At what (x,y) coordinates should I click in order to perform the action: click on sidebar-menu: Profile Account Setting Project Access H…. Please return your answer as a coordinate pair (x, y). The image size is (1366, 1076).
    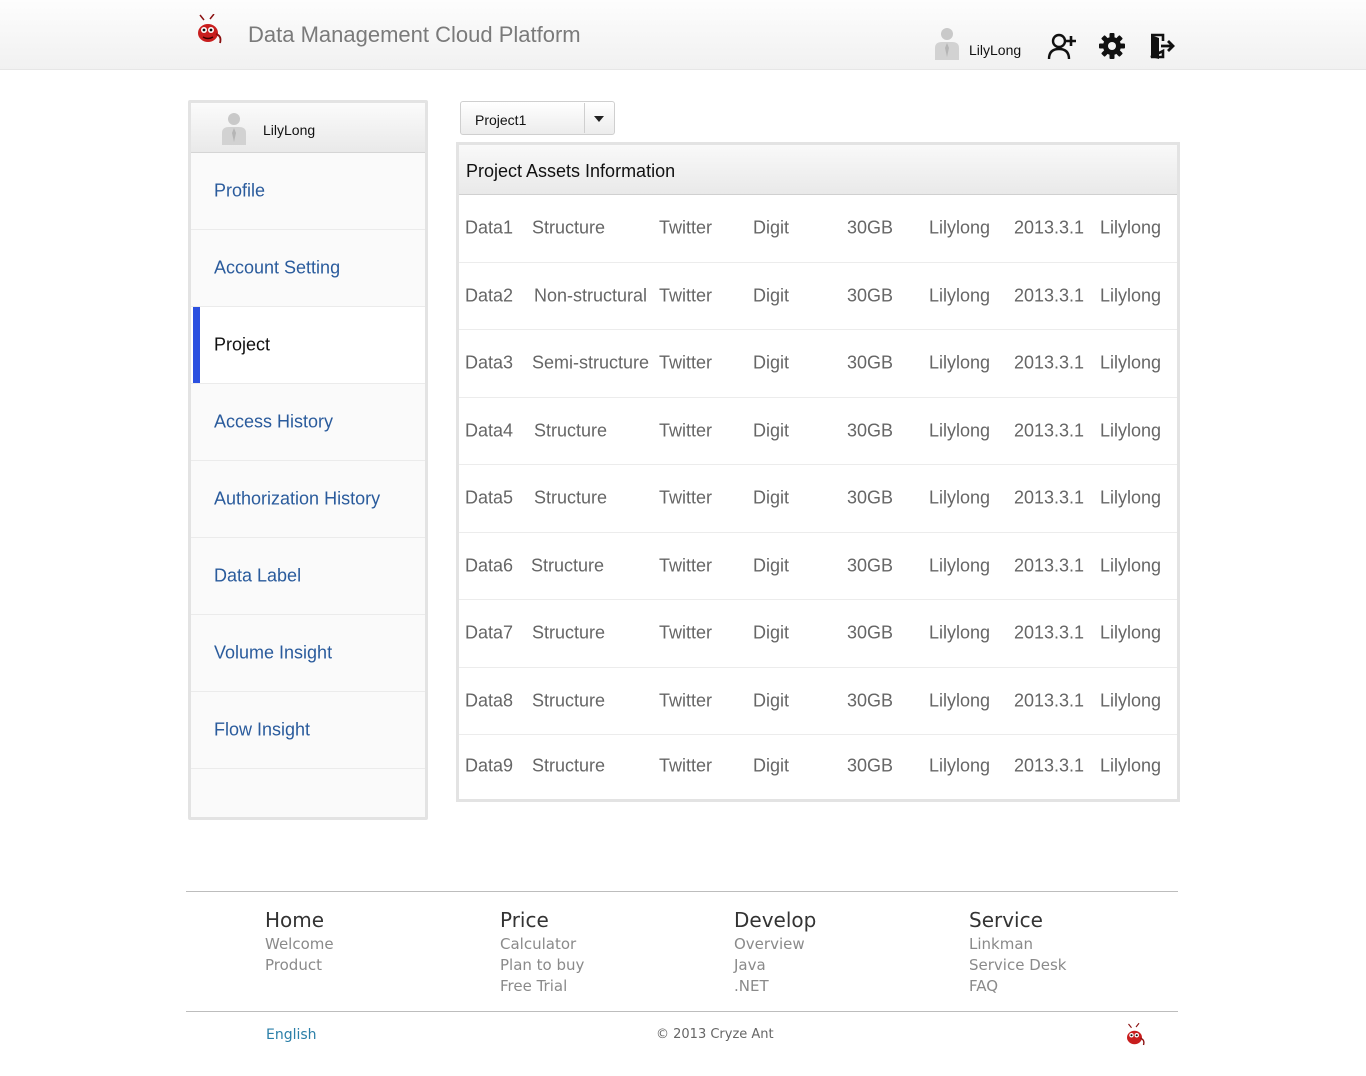
    Looking at the image, I should click on (308, 461).